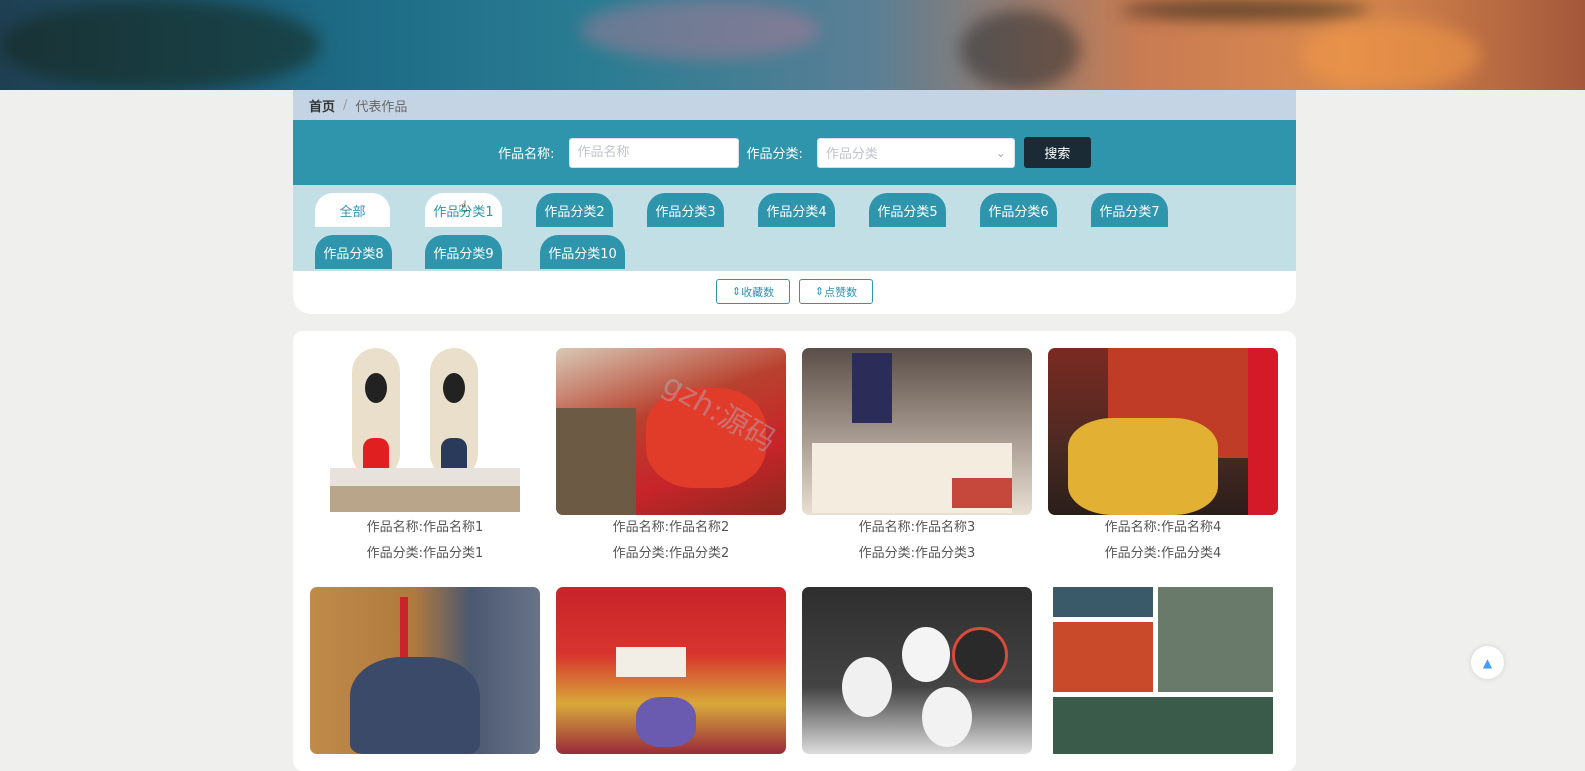 This screenshot has width=1585, height=771. I want to click on sort-favorites-label: 收藏数, so click(758, 292).